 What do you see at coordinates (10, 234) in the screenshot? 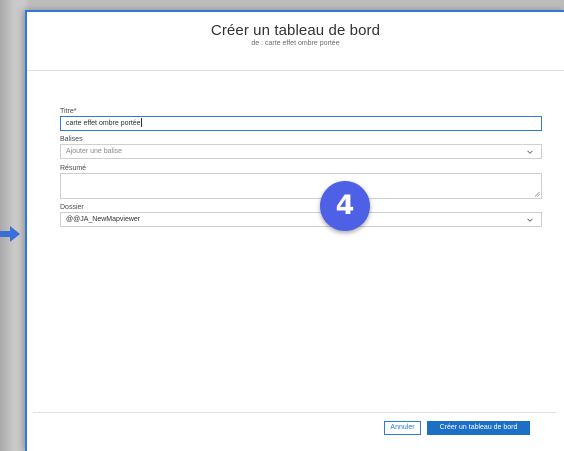
I see `arrow-right-icon` at bounding box center [10, 234].